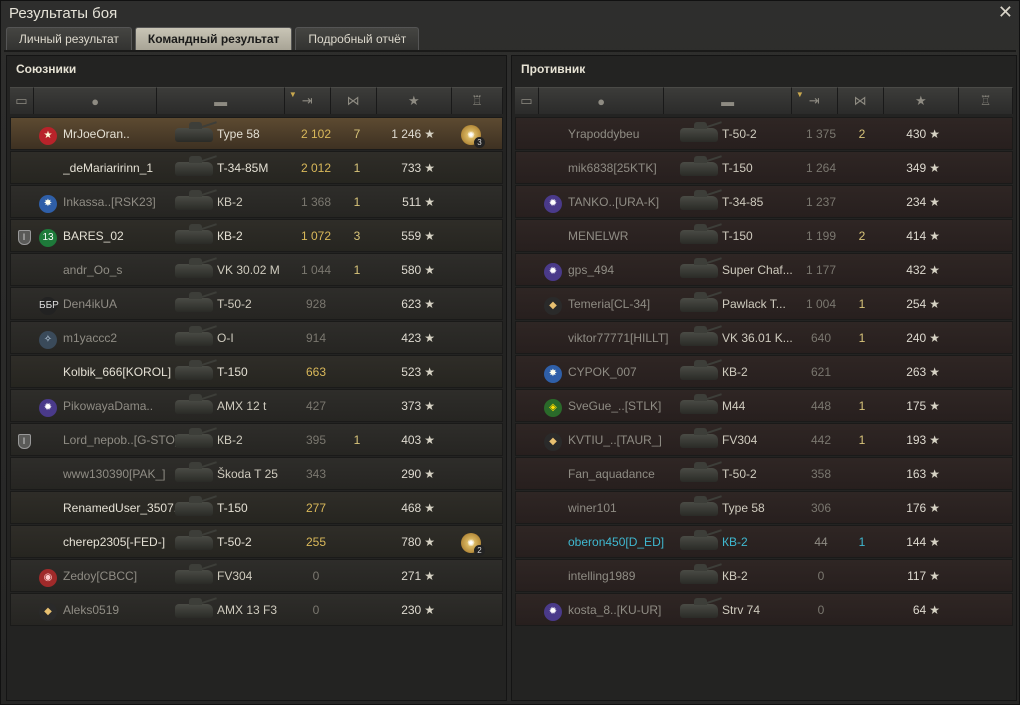  I want to click on table-row: ◆ KVTIU_..[TAUR_] FV304 442 1 193 ★, so click(764, 439).